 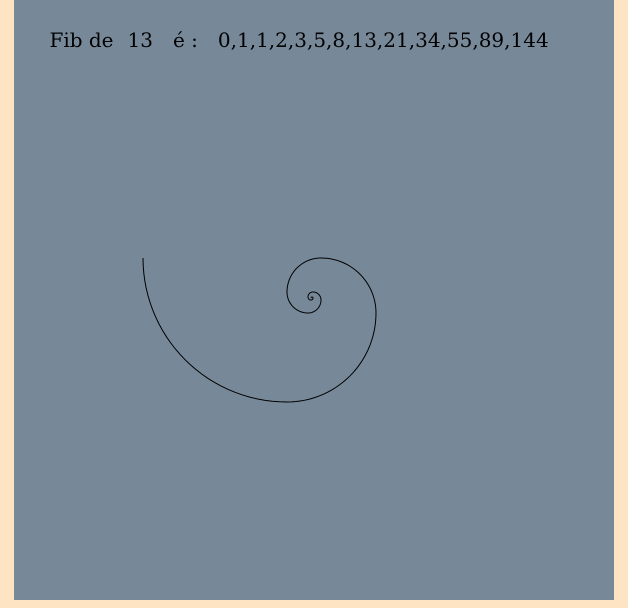 I want to click on spiral-curve, so click(x=259, y=330).